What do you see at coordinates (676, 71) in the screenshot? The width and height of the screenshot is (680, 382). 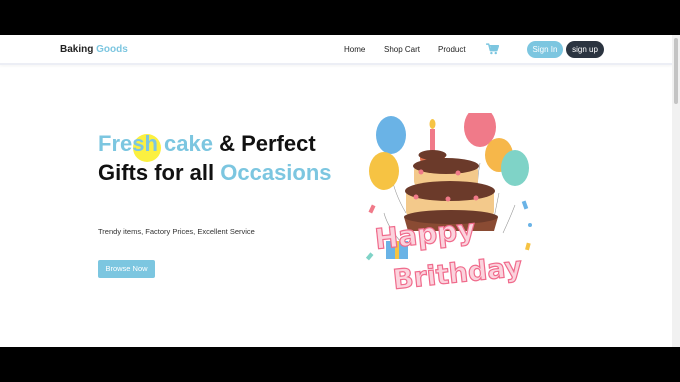 I see `scrollbar-thumb` at bounding box center [676, 71].